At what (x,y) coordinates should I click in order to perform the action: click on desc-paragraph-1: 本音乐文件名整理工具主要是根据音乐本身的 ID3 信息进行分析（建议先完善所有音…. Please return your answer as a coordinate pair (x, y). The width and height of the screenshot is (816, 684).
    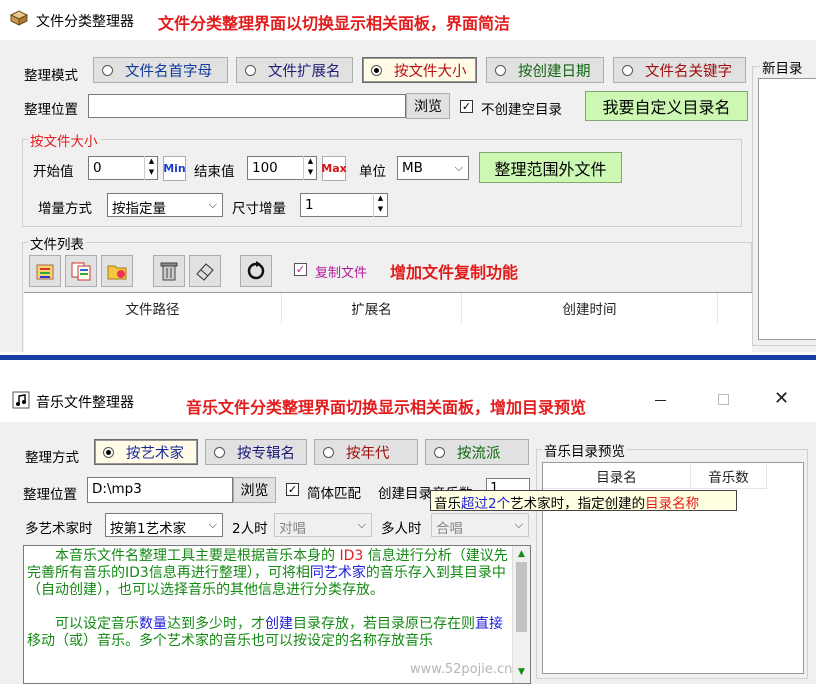
    Looking at the image, I should click on (269, 573).